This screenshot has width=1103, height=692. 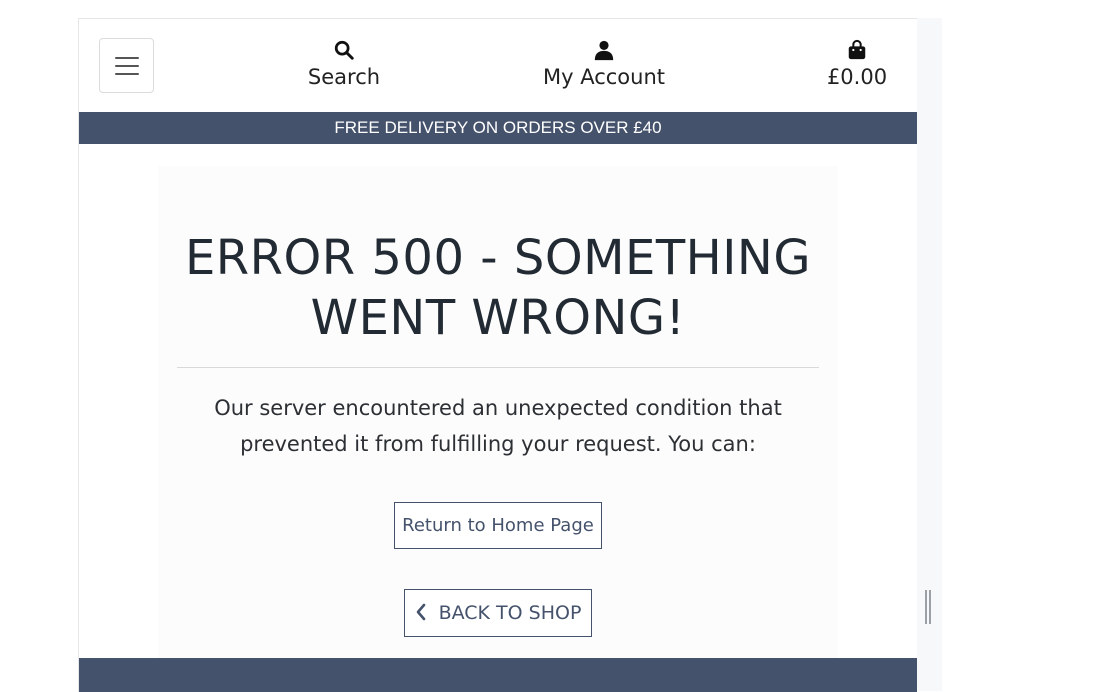 I want to click on page-title: ERROR 500 - SOMETHING WENT WRONG!, so click(x=498, y=288).